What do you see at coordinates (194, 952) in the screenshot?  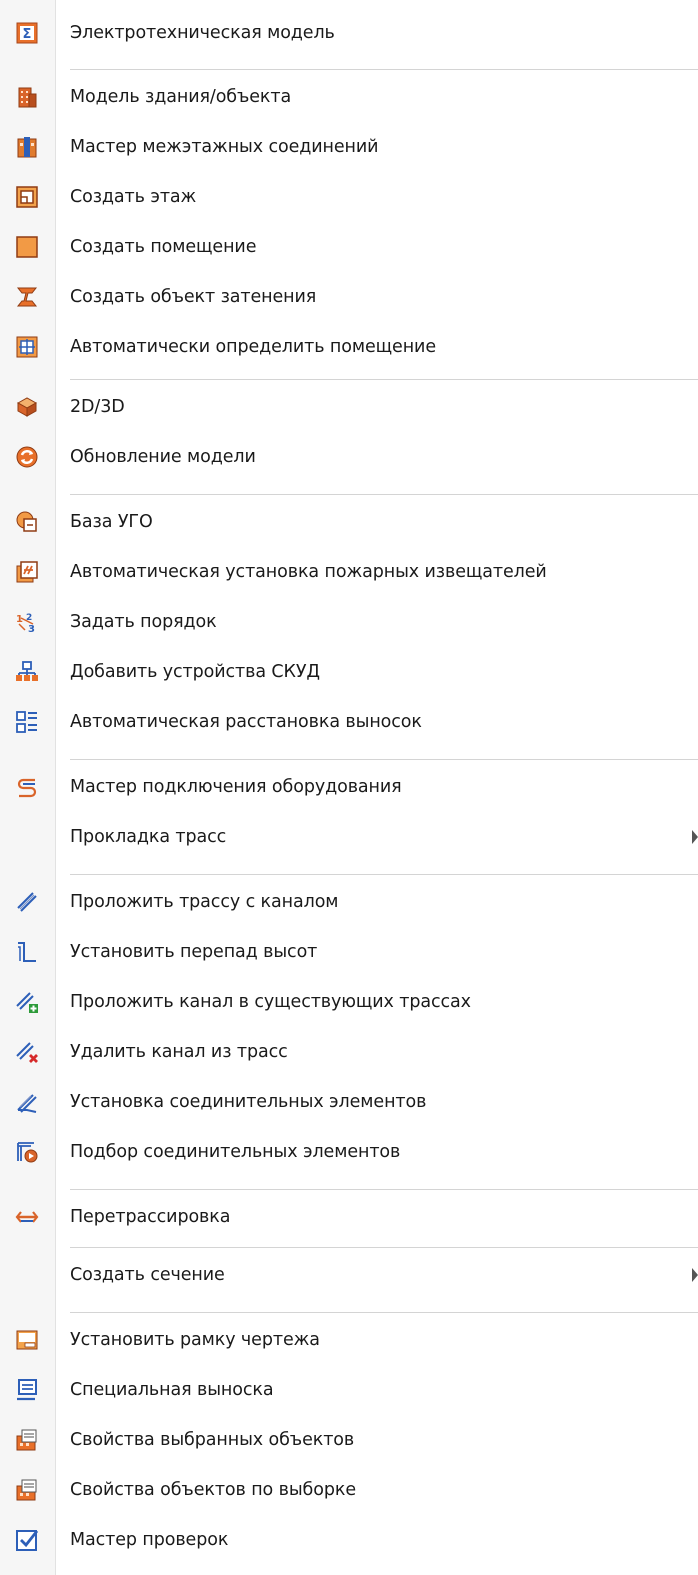 I see `menu-item-label: Установить перепад высот` at bounding box center [194, 952].